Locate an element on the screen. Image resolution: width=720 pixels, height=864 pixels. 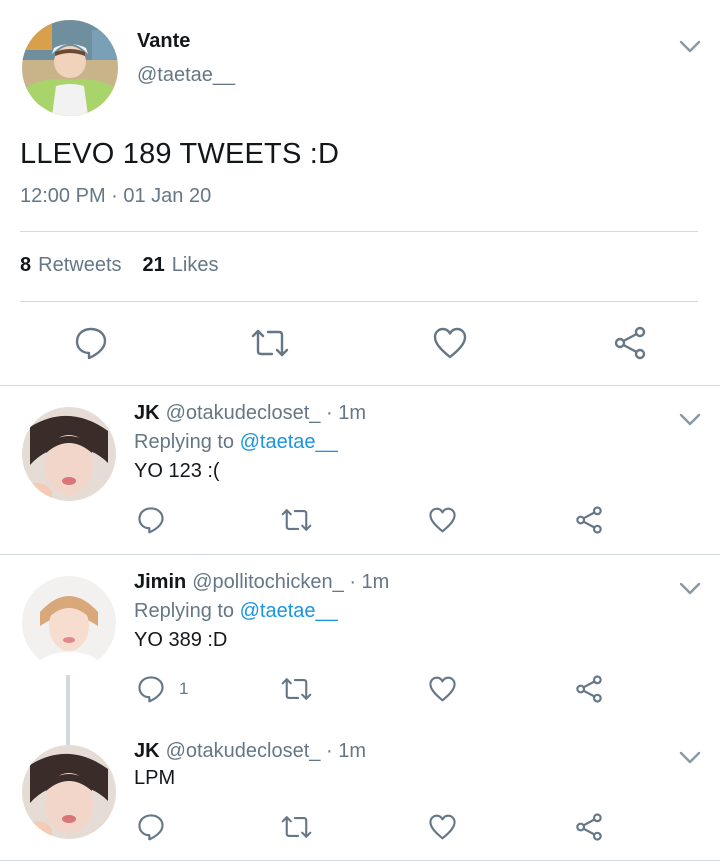
reply-header: Jimin @pollitochicken_ · 1m is located at coordinates (261, 582).